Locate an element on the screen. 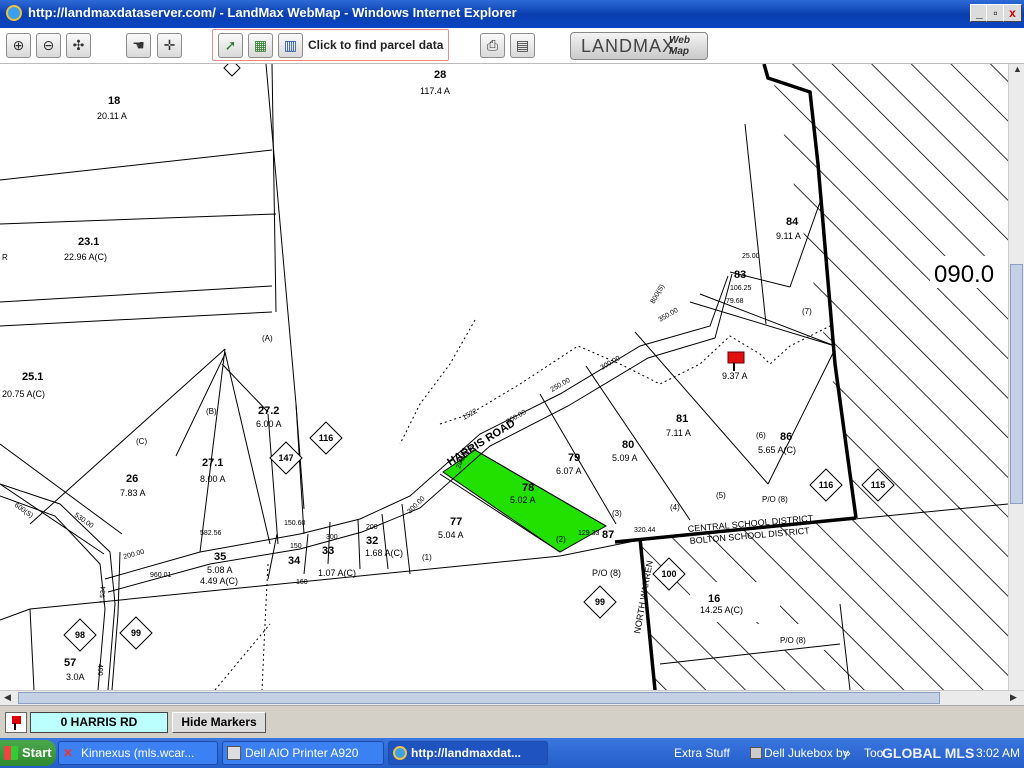 This screenshot has width=1024, height=768. hide-markers-button: Hide Markers is located at coordinates (219, 722).